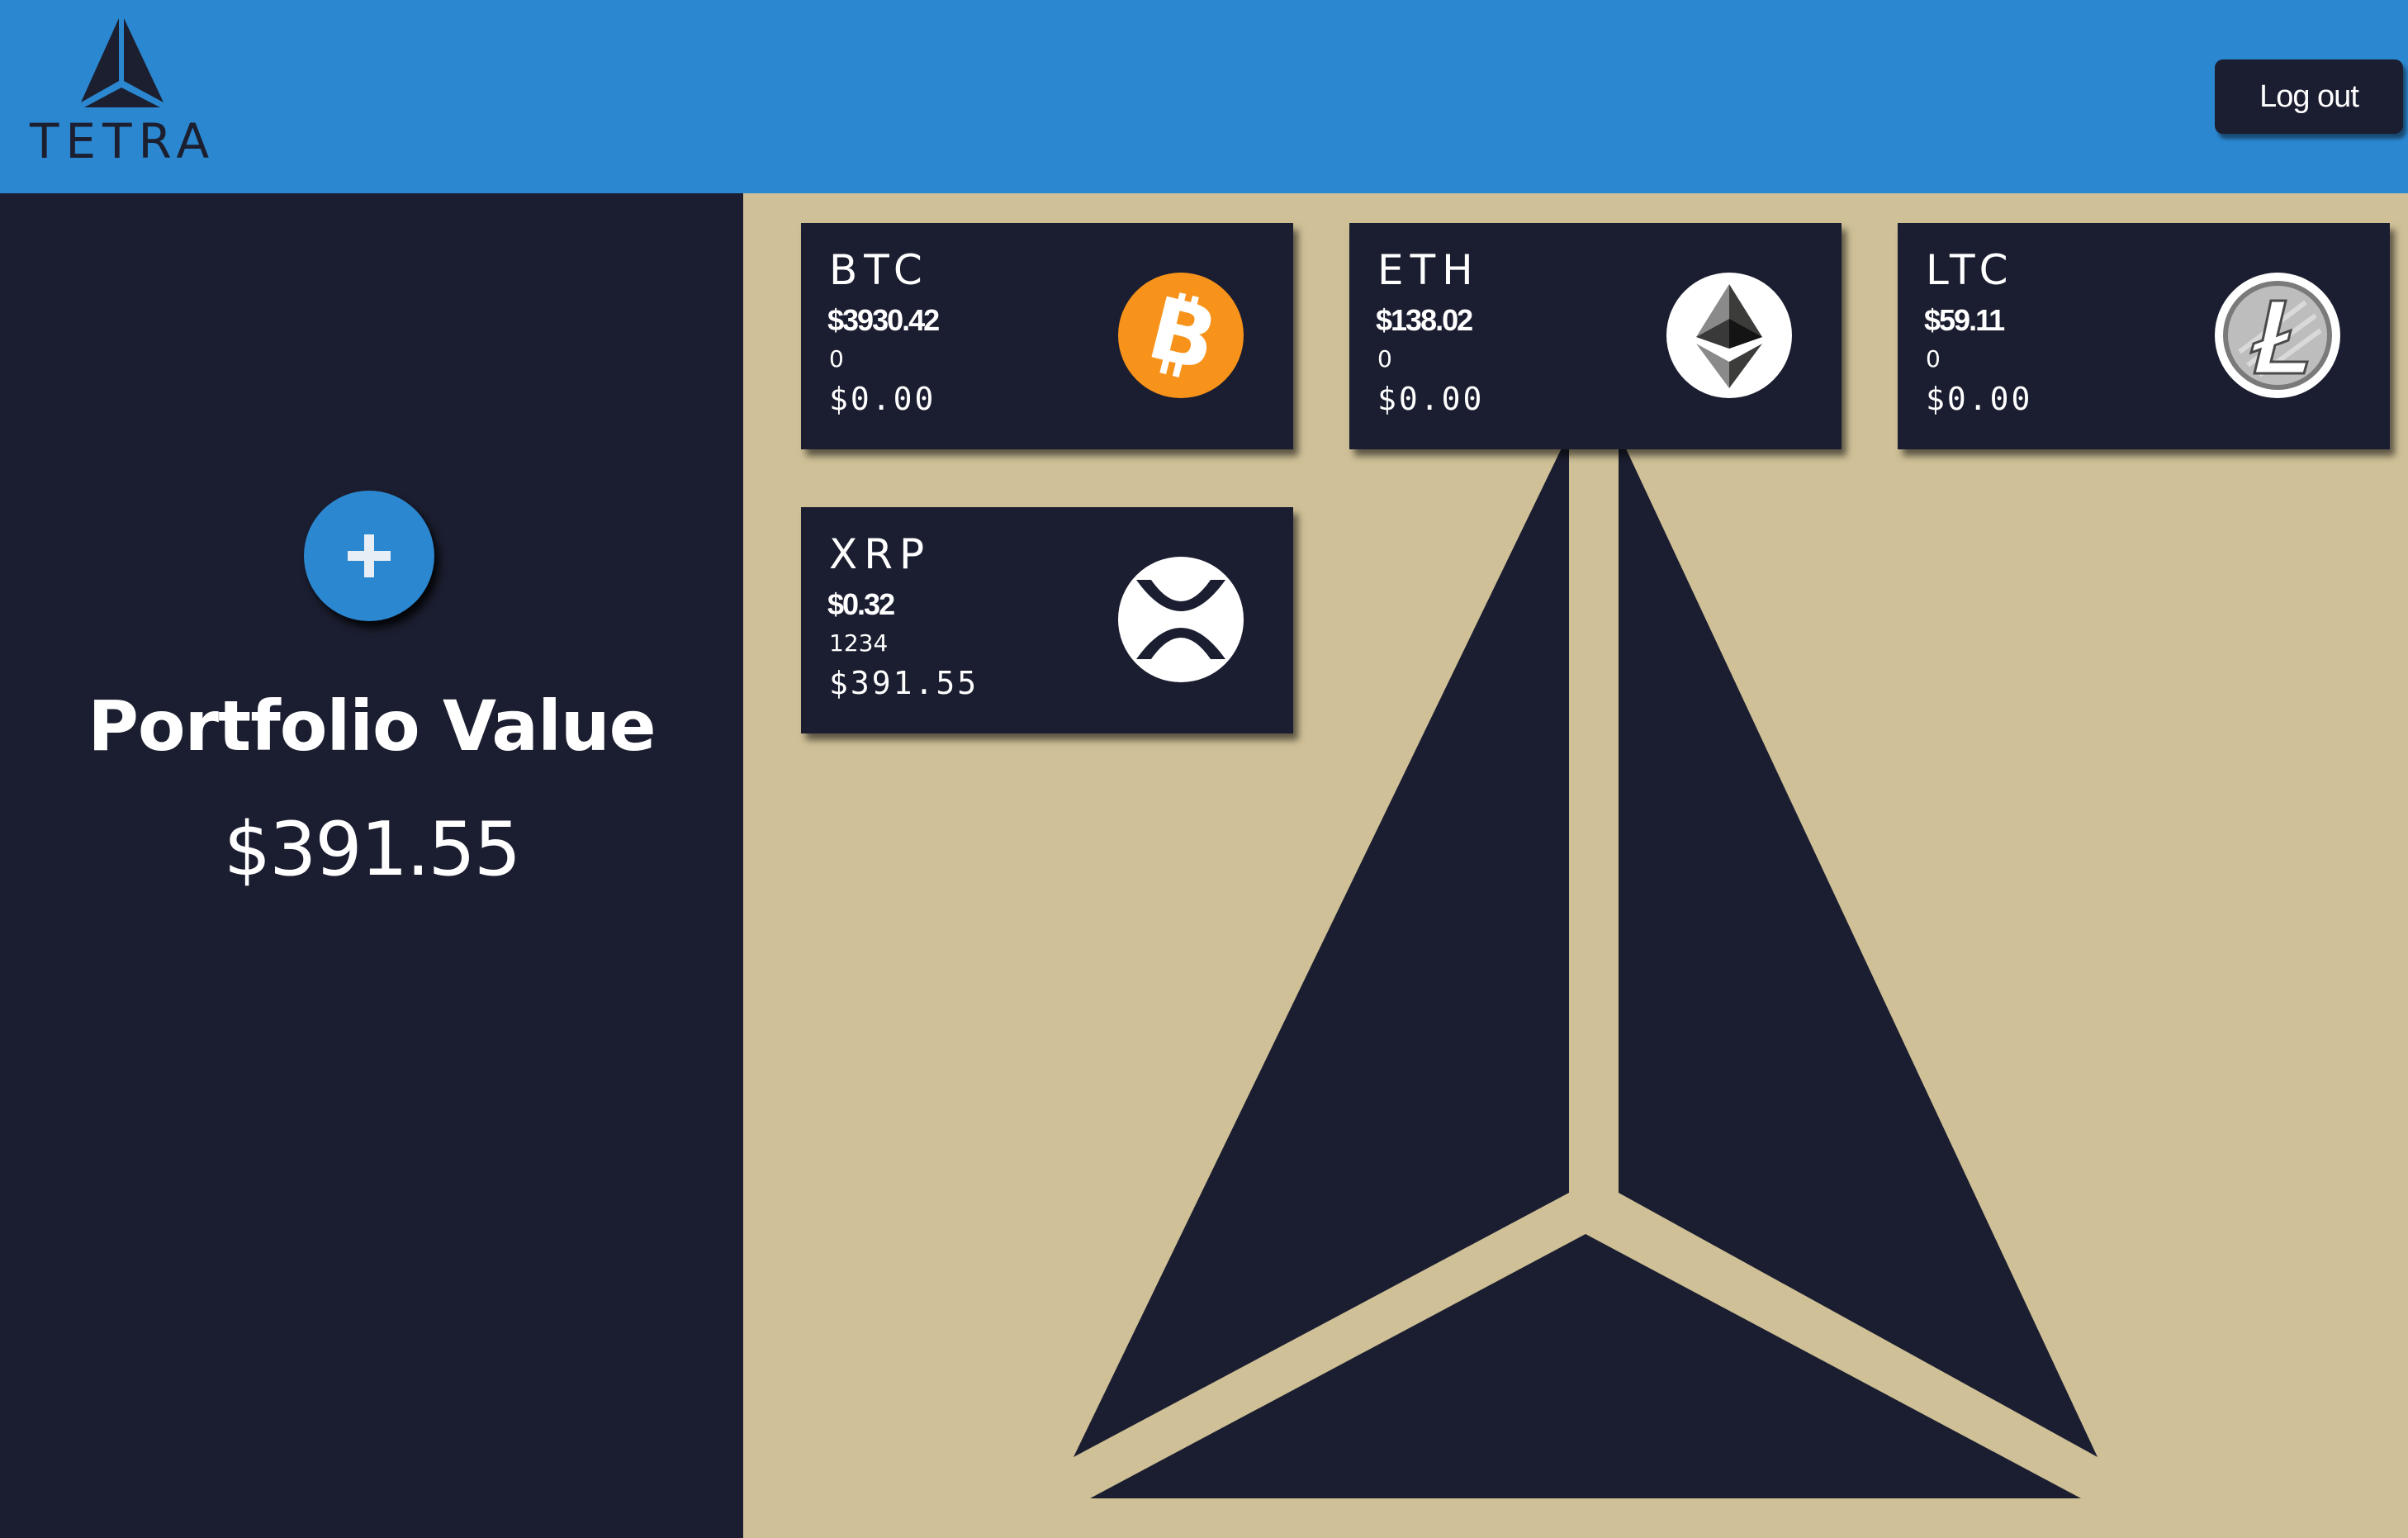 The image size is (2408, 1538). I want to click on coin-symbol: ETH, so click(1429, 270).